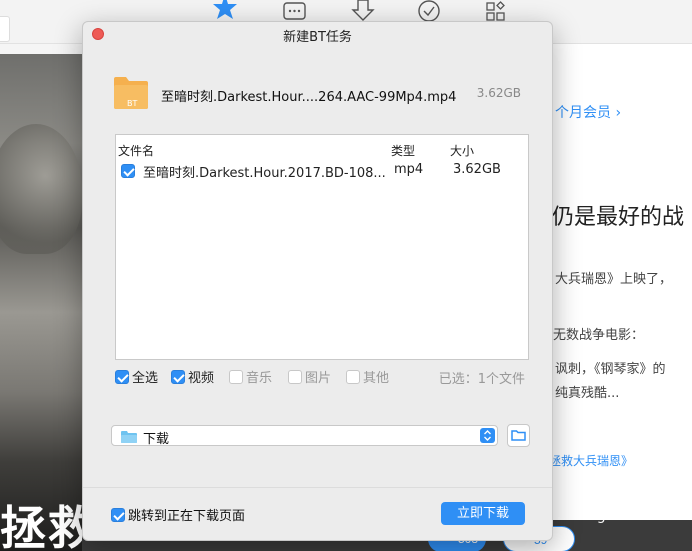 The image size is (692, 551). Describe the element at coordinates (41, 302) in the screenshot. I see `movie-poster` at that location.